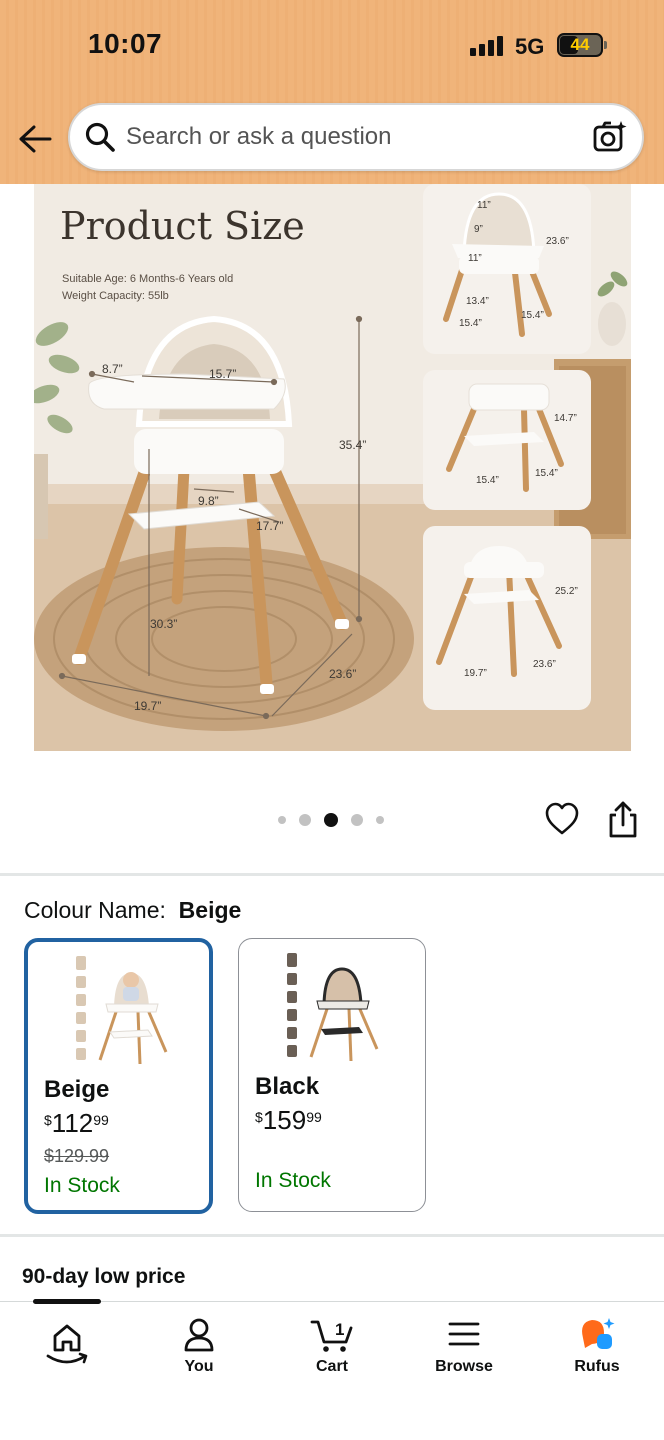  I want to click on cart-count: 1, so click(339, 1329).